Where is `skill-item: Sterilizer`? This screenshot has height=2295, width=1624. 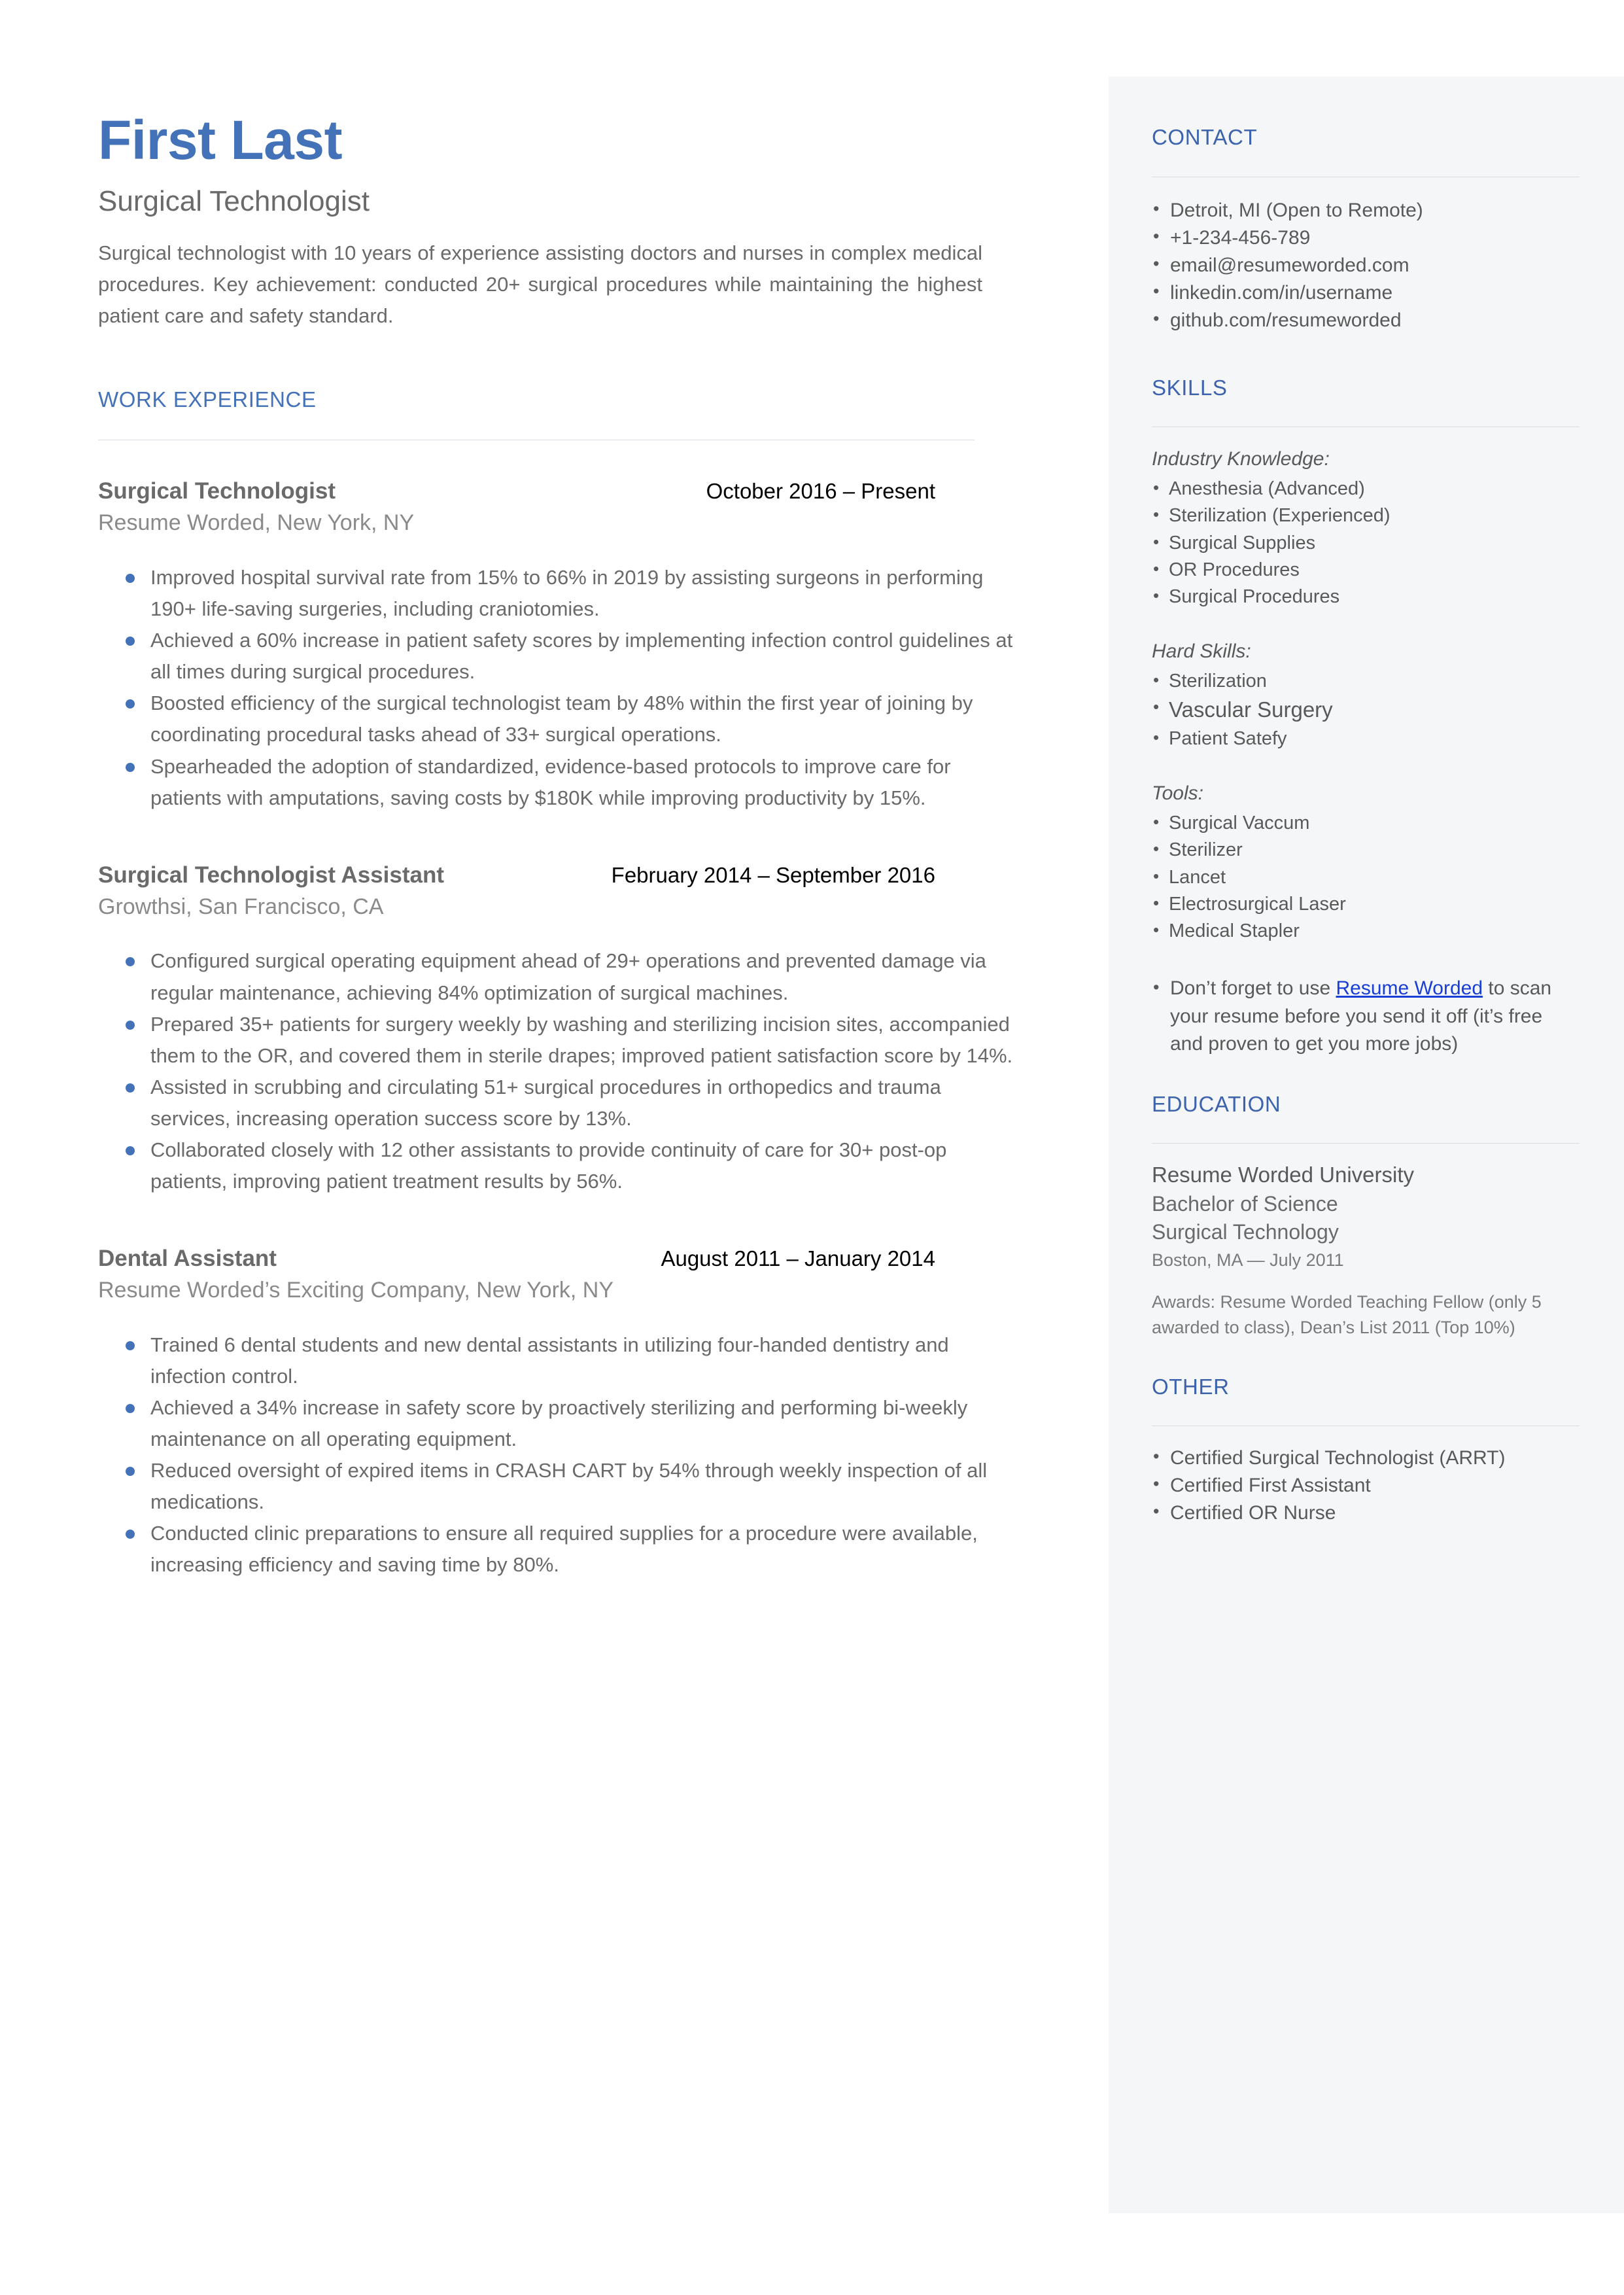
skill-item: Sterilizer is located at coordinates (1366, 850).